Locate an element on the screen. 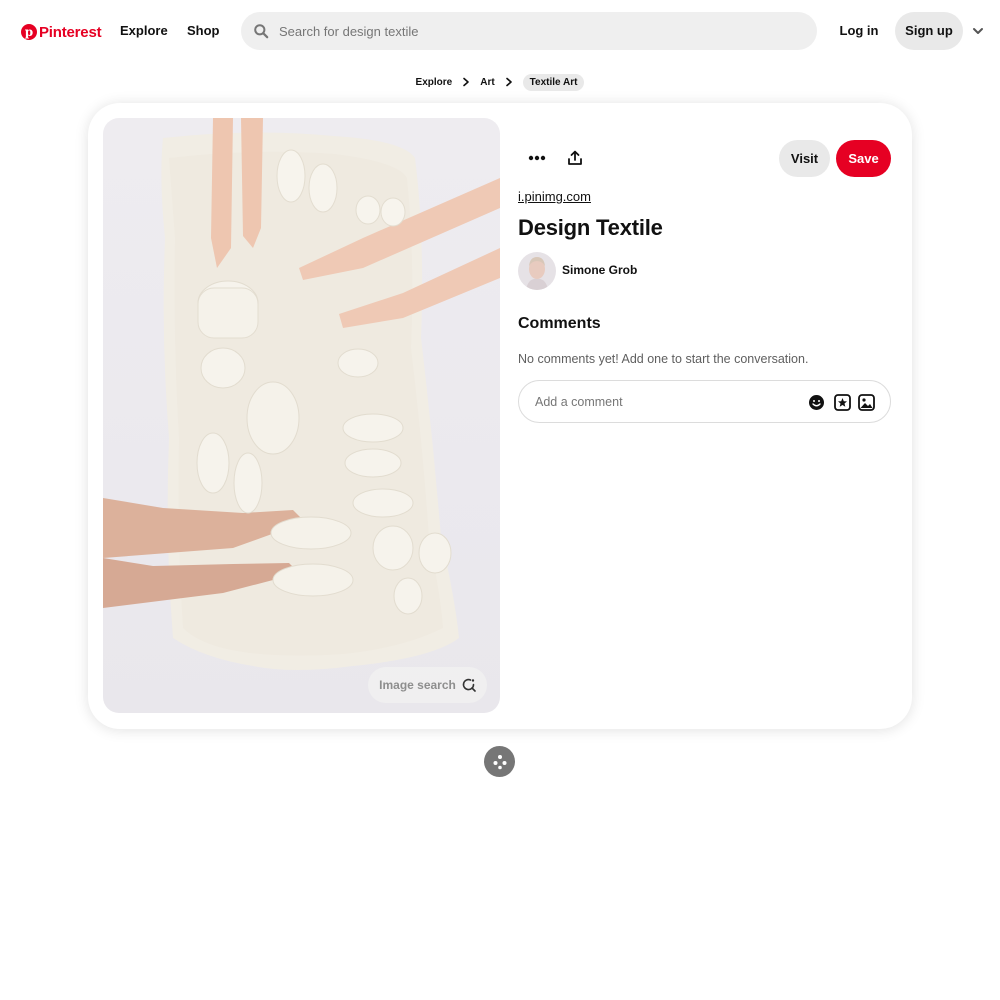 Image resolution: width=1000 pixels, height=1000 pixels. ellipsis-icon is located at coordinates (537, 158).